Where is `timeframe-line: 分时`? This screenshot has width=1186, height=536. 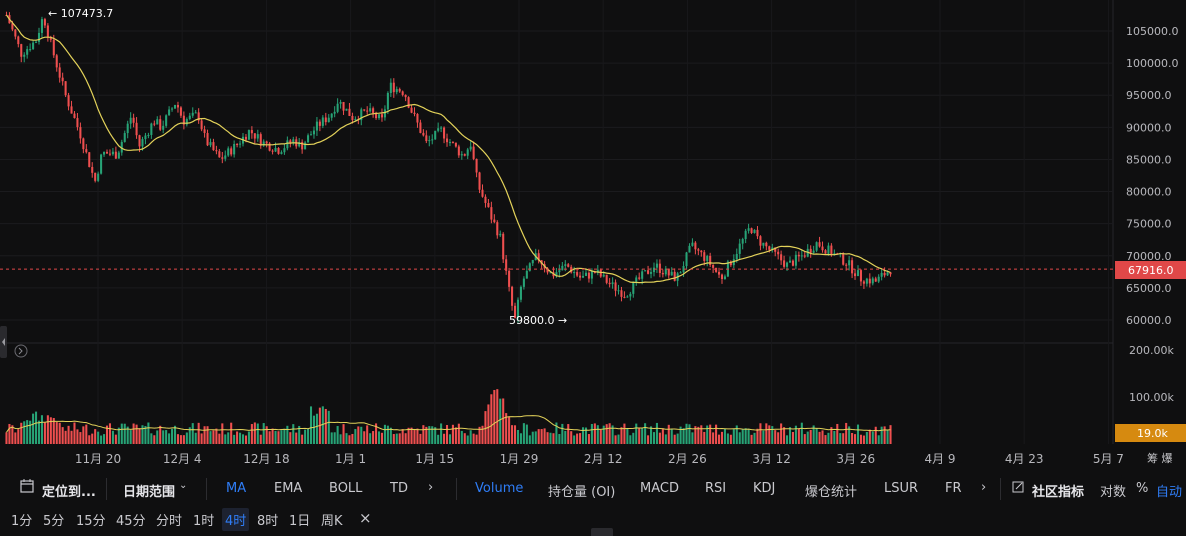 timeframe-line: 分时 is located at coordinates (169, 519).